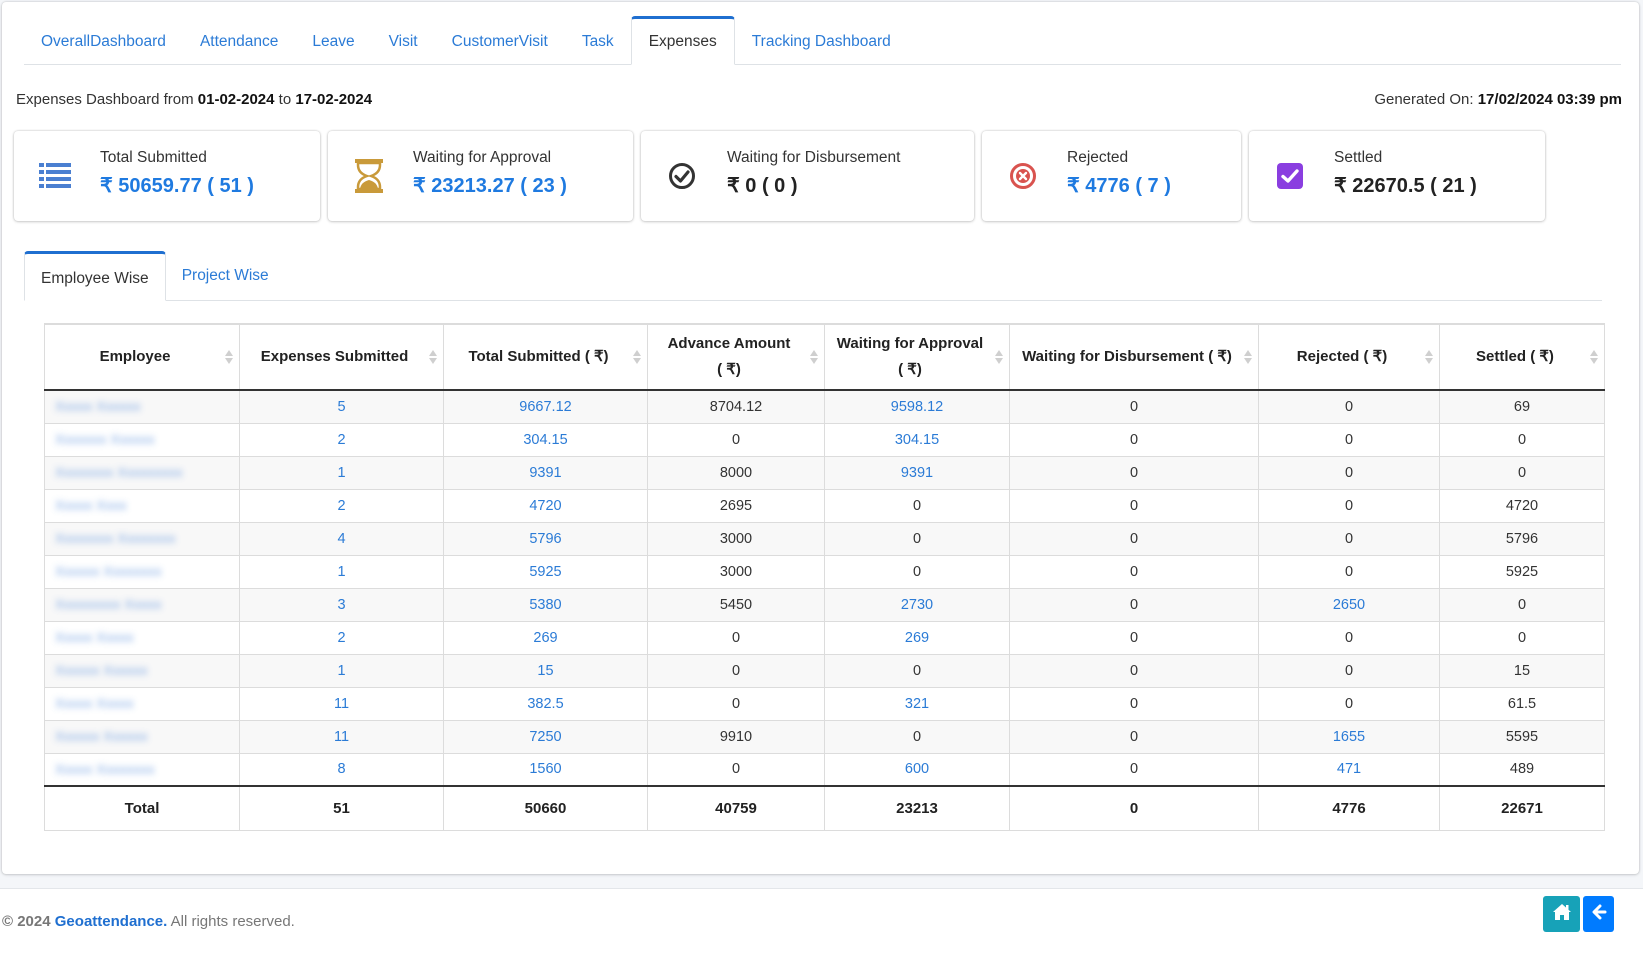  I want to click on stat-value: ₹ 23213.27 ( 23 ), so click(490, 186).